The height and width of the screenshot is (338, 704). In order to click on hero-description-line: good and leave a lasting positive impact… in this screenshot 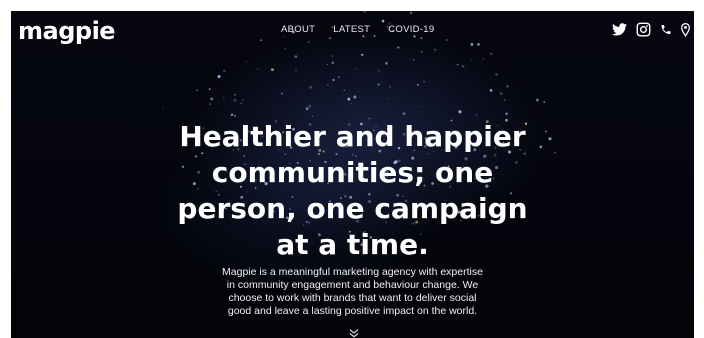, I will do `click(352, 311)`.